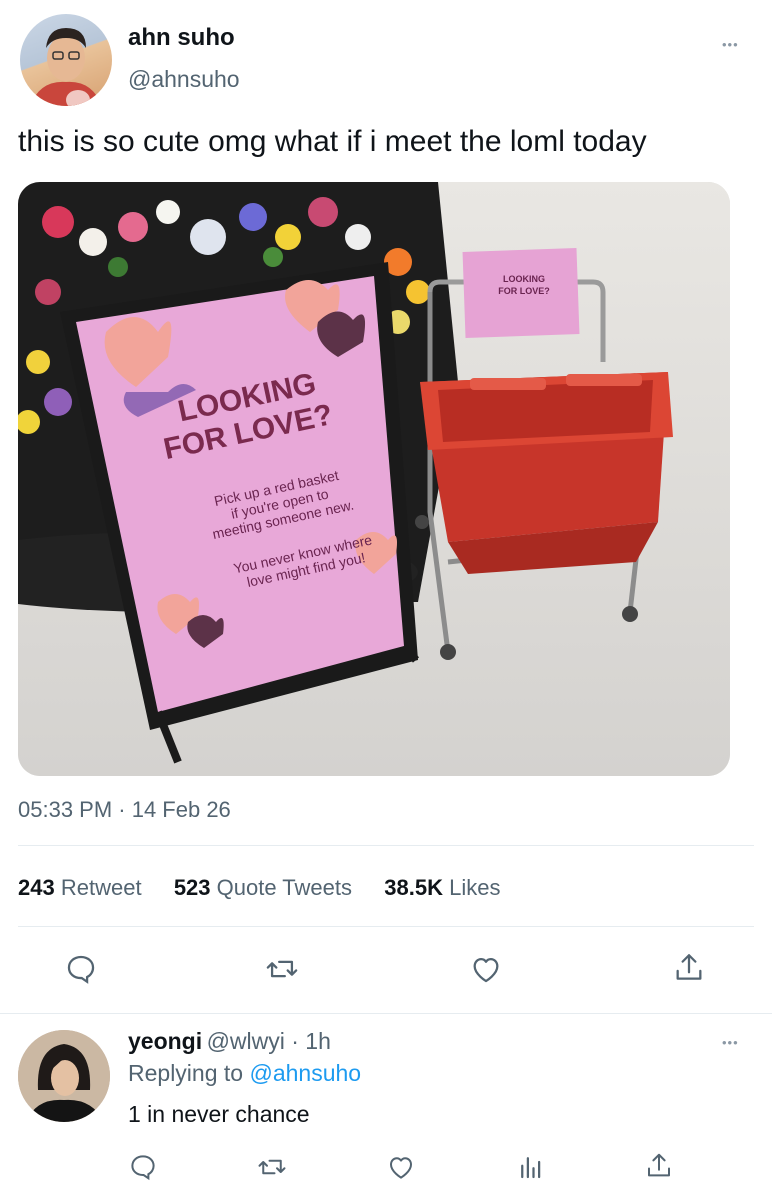 The height and width of the screenshot is (1199, 772). I want to click on replying-to-handle: @ahnsuho, so click(305, 1073).